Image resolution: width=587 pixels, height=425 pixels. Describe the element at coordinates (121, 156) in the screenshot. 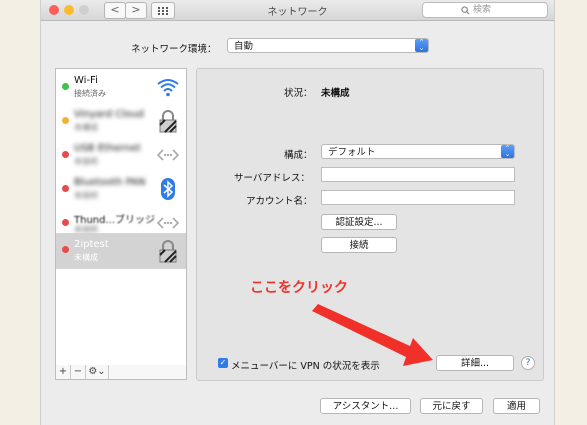

I see `service-item-usb-ethernet: USB Ethernet 未接続` at that location.